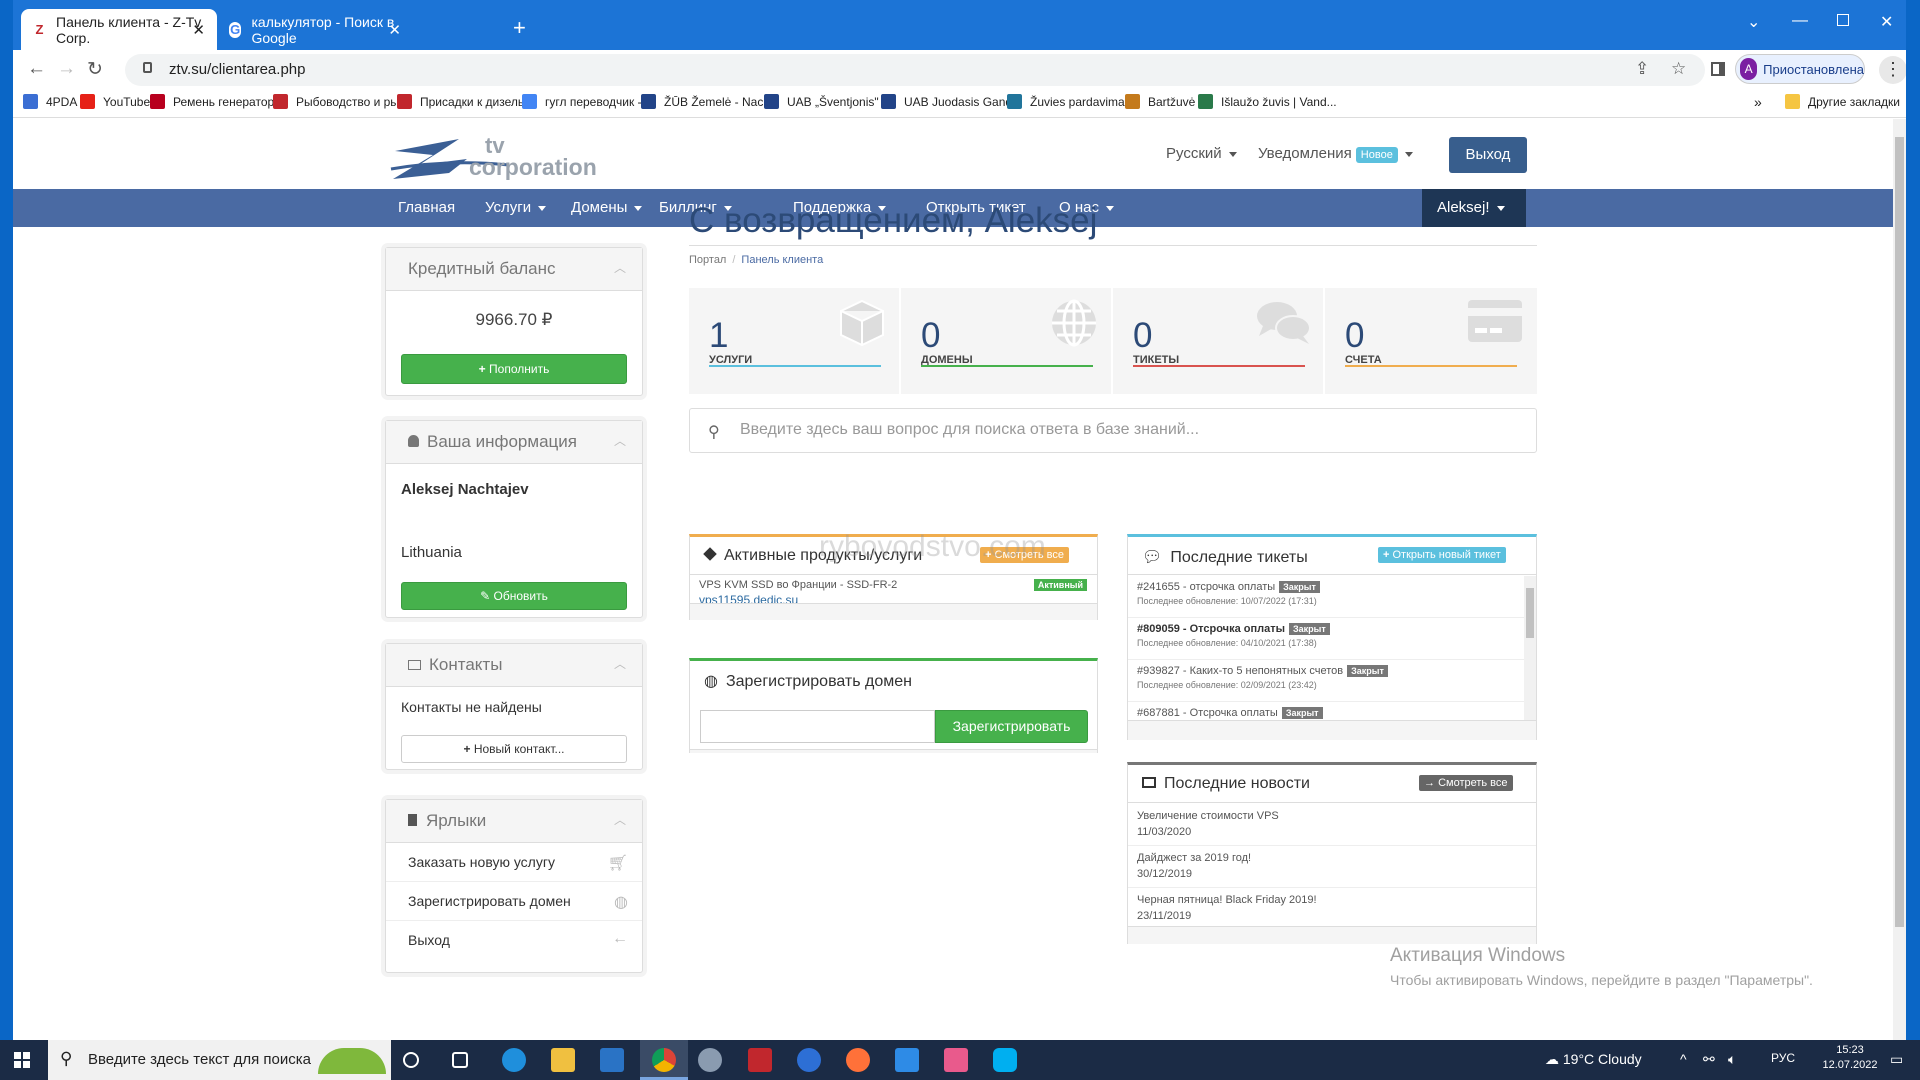 Image resolution: width=1920 pixels, height=1080 pixels. What do you see at coordinates (1842, 101) in the screenshot?
I see `other-bookmarks: Другие закладки` at bounding box center [1842, 101].